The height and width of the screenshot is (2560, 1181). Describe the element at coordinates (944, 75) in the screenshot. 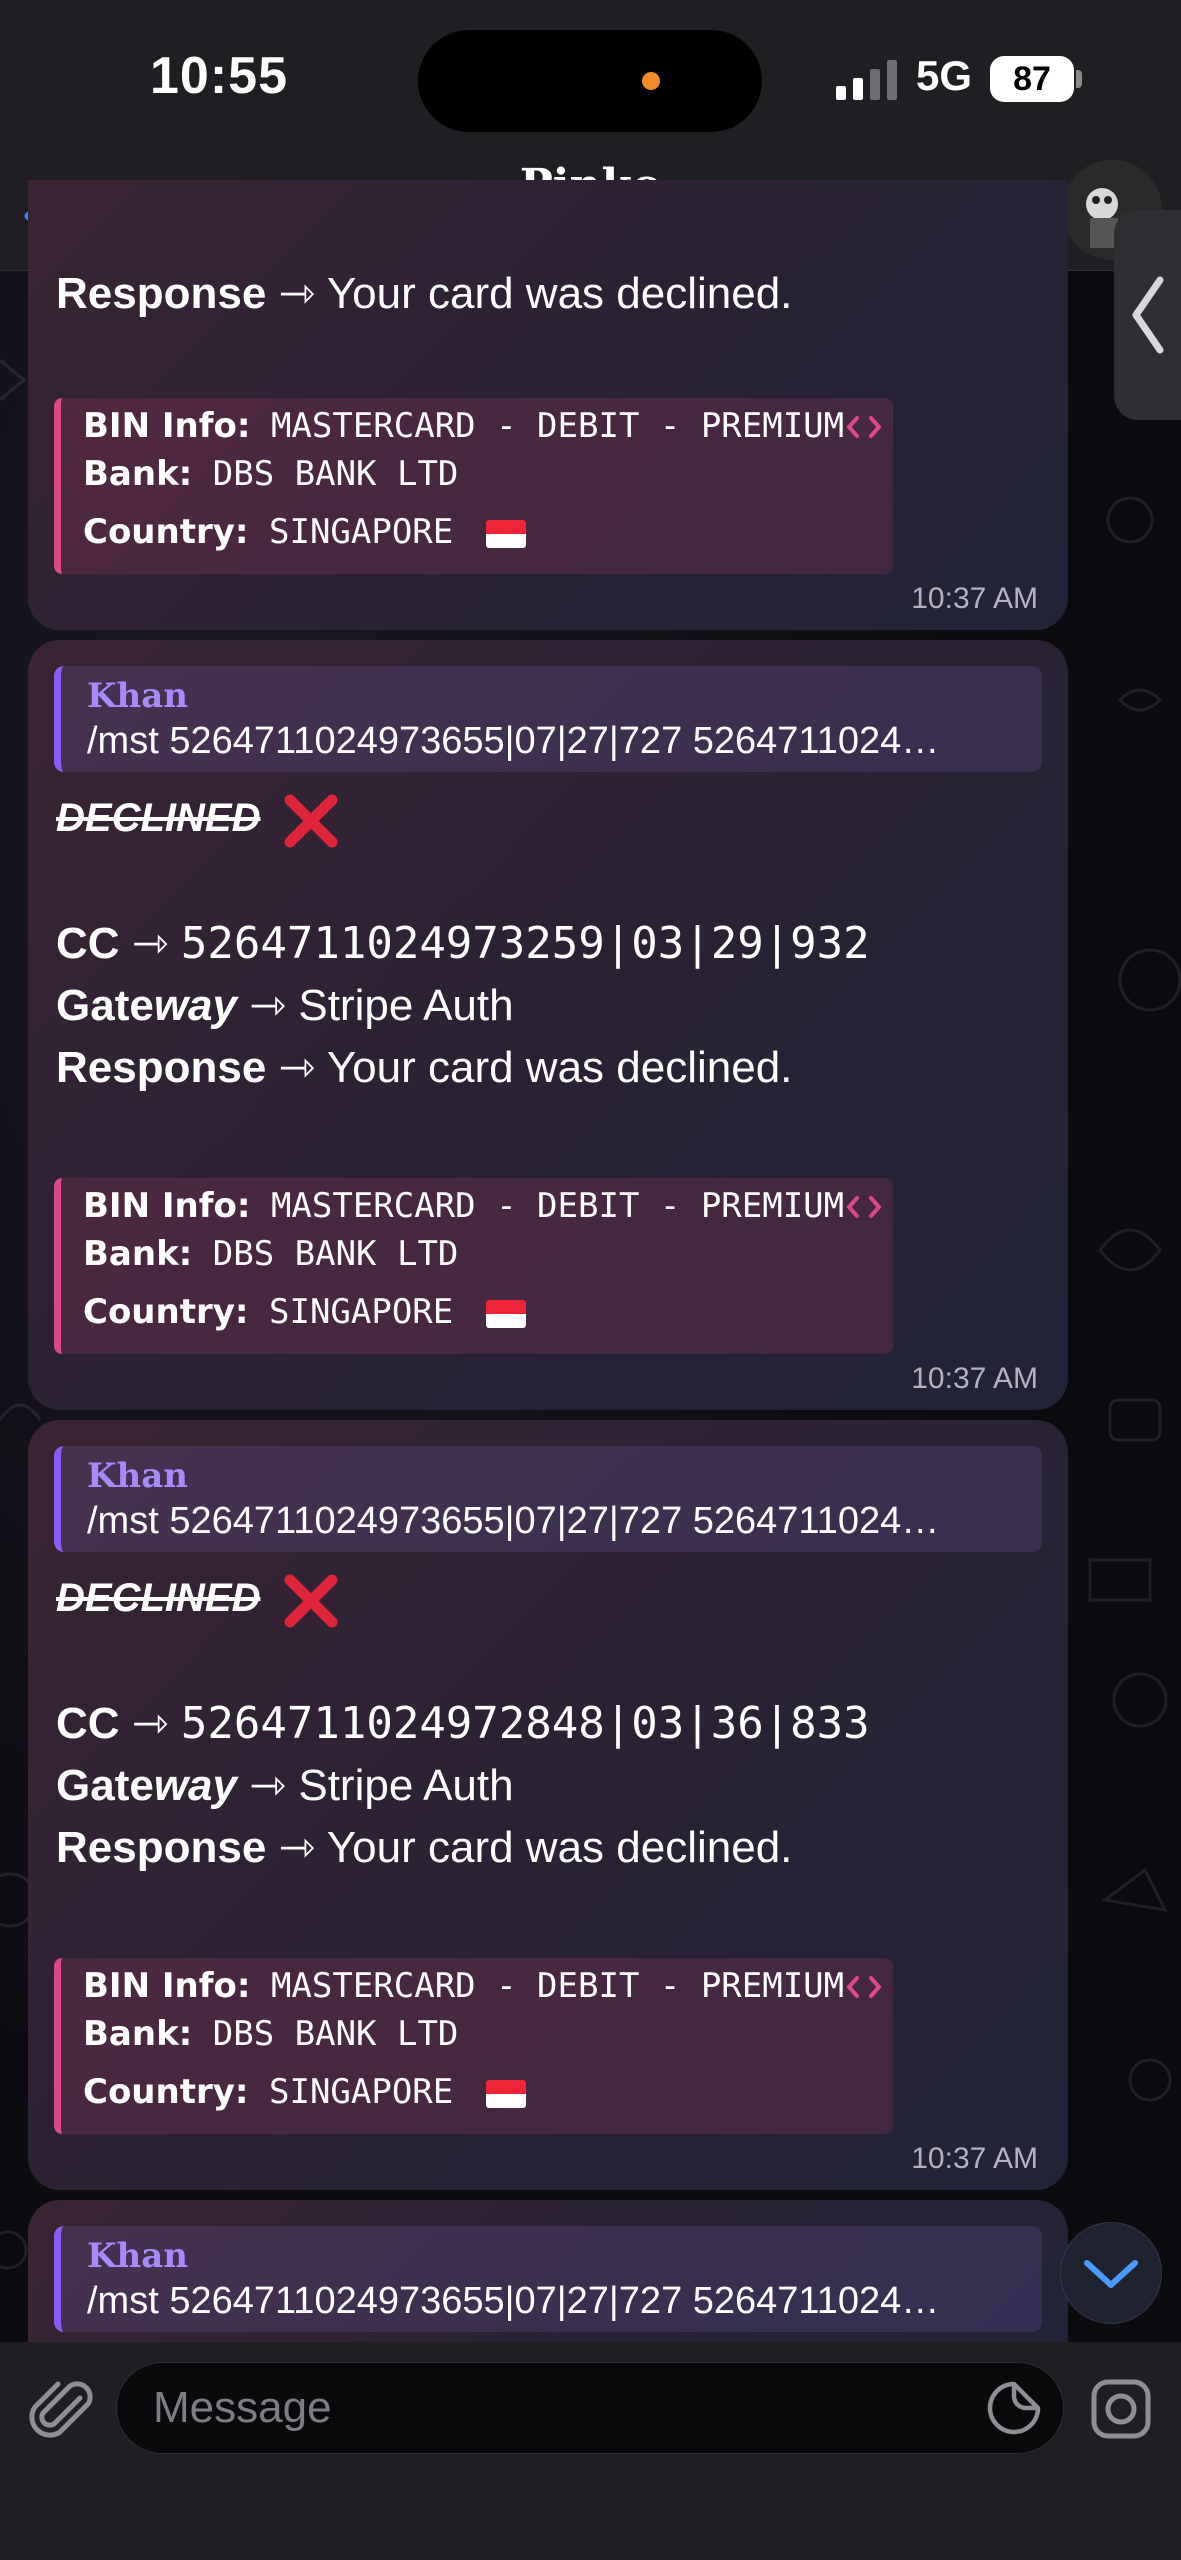

I see `network-type: 5G` at that location.